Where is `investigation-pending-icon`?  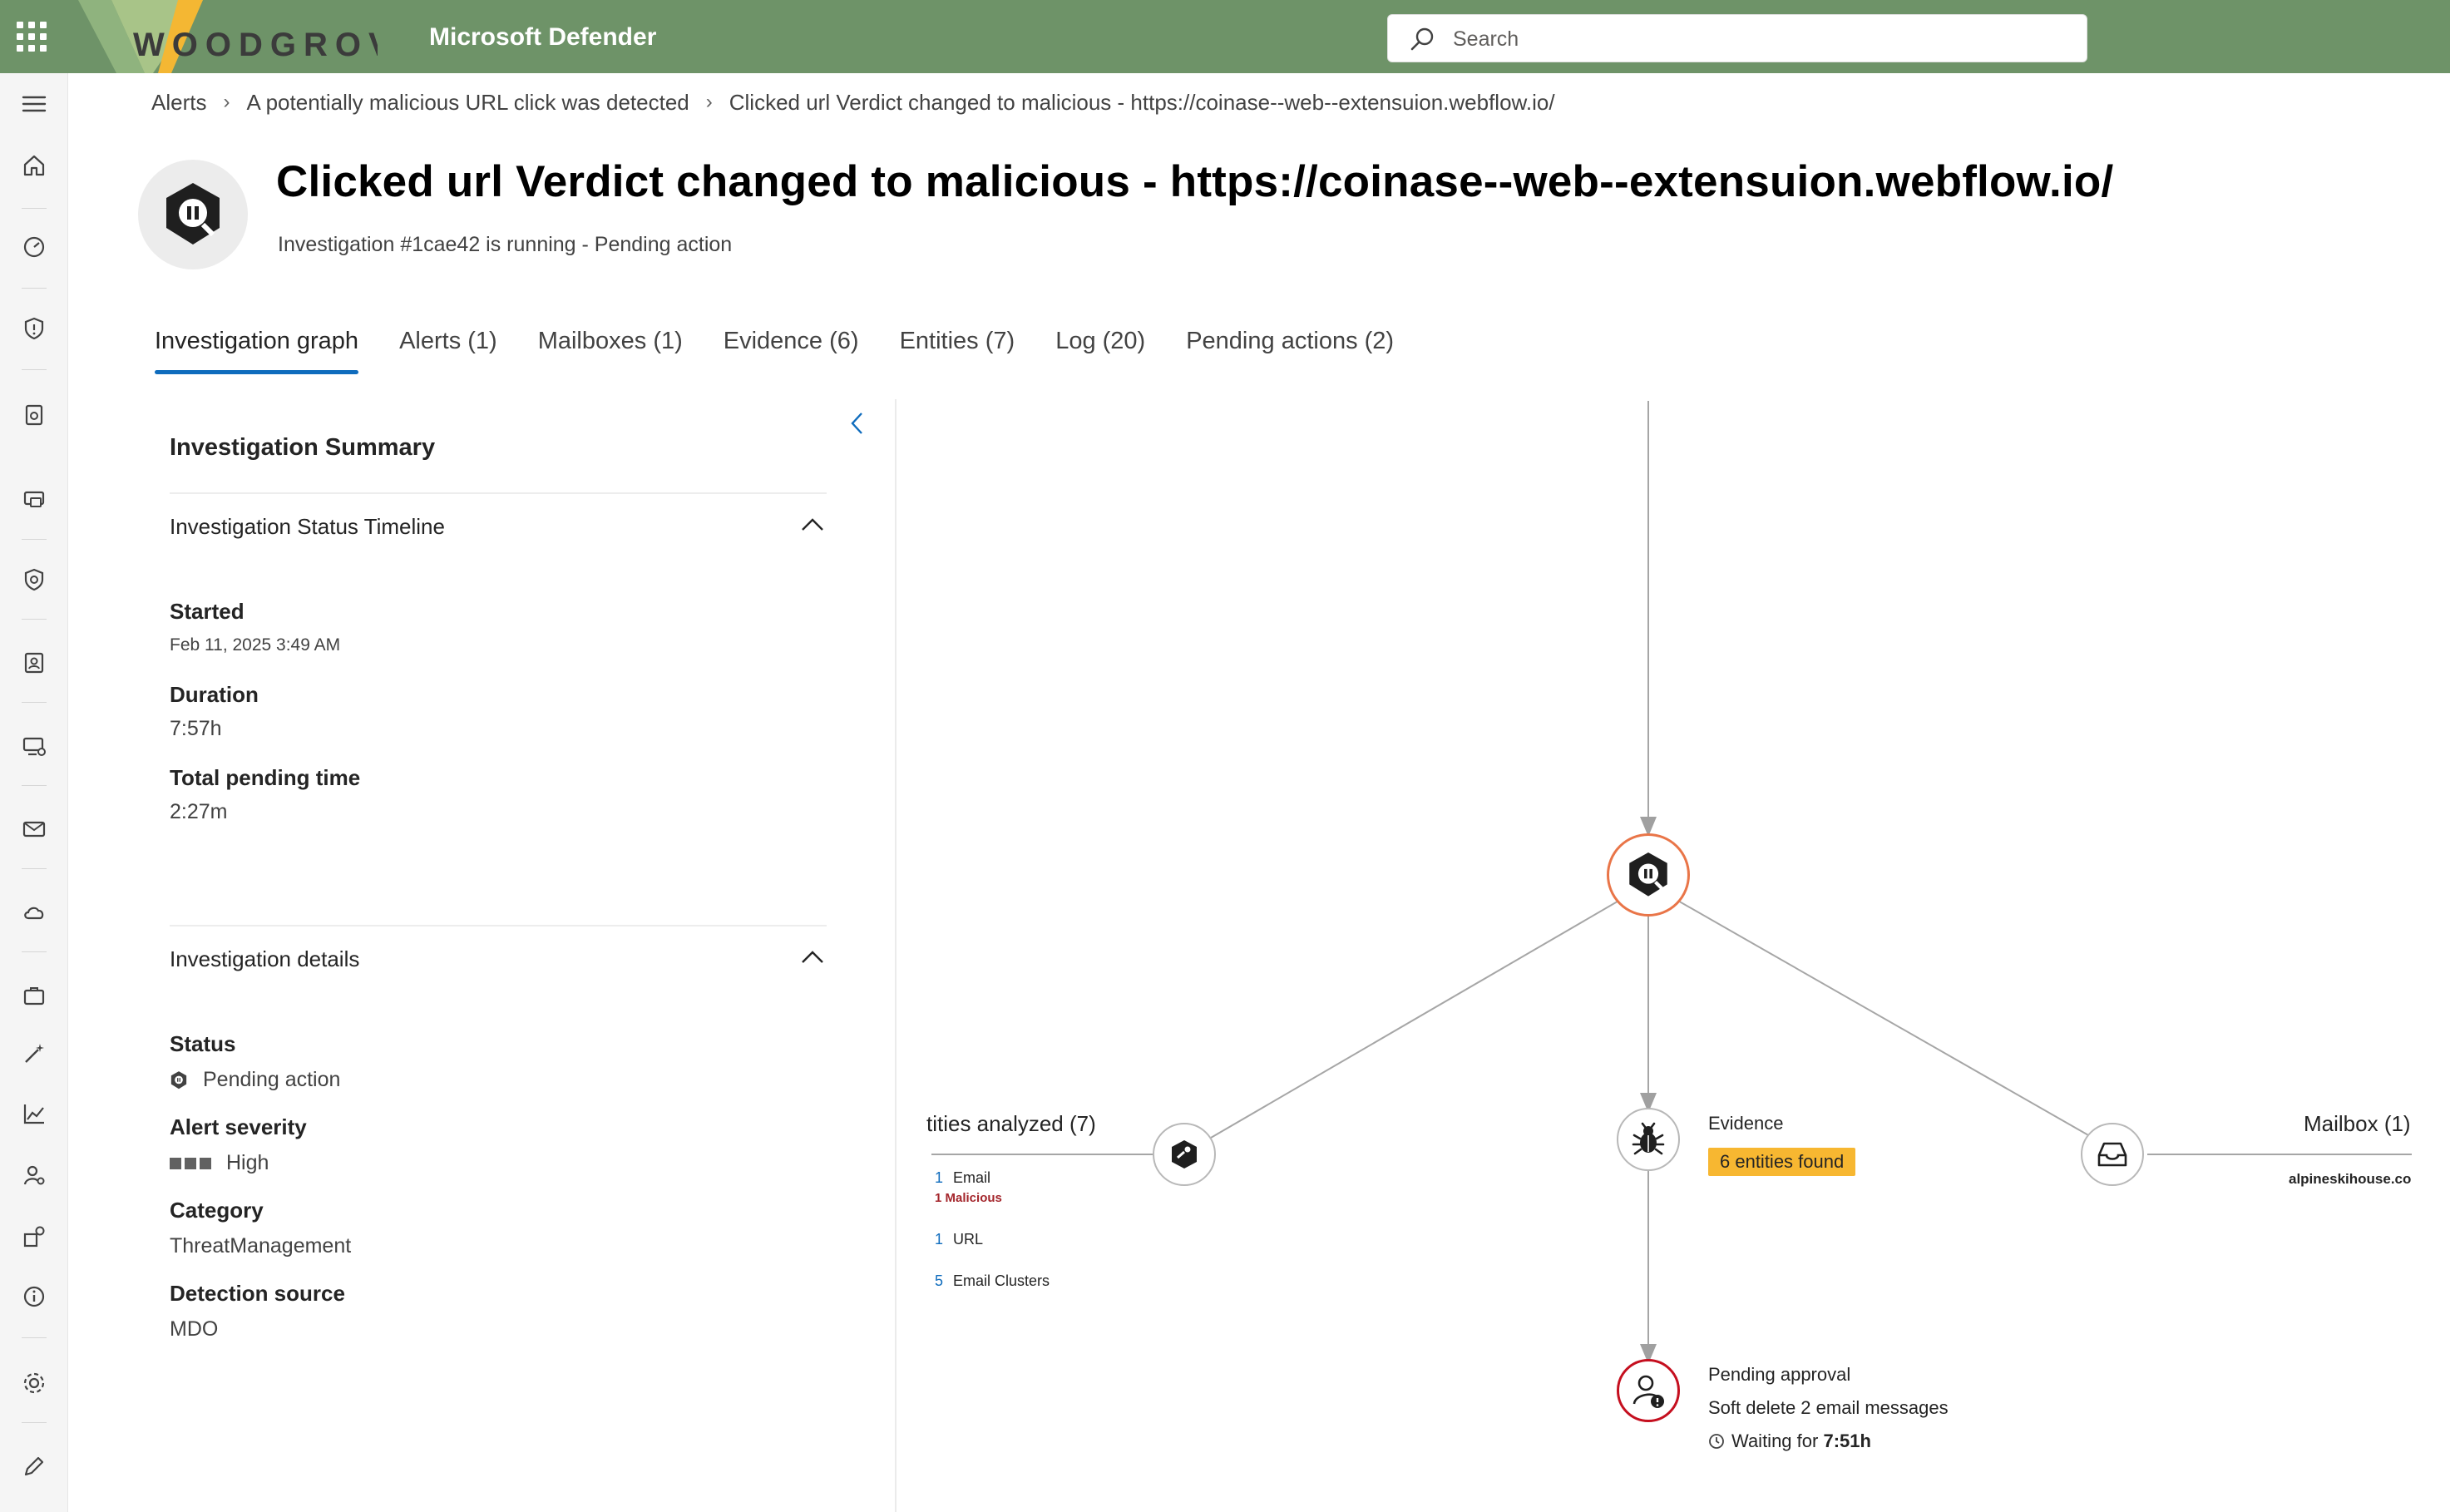 investigation-pending-icon is located at coordinates (178, 1079).